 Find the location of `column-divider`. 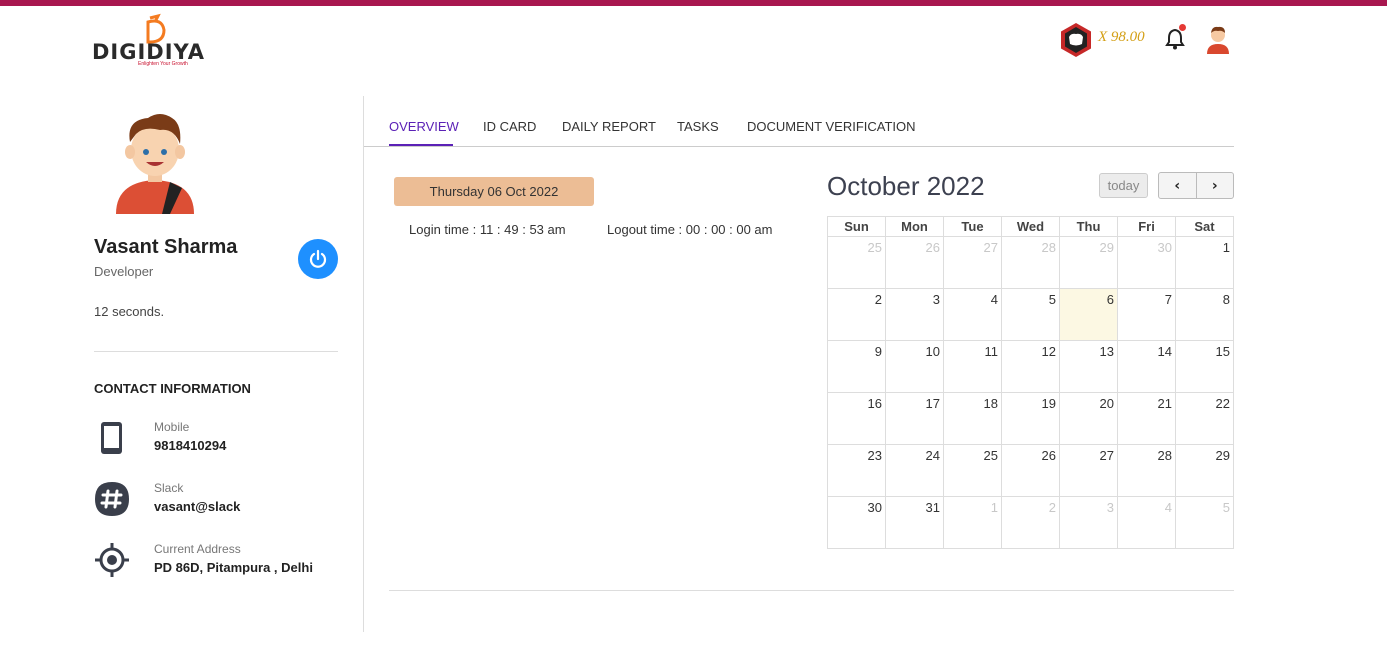

column-divider is located at coordinates (363, 364).